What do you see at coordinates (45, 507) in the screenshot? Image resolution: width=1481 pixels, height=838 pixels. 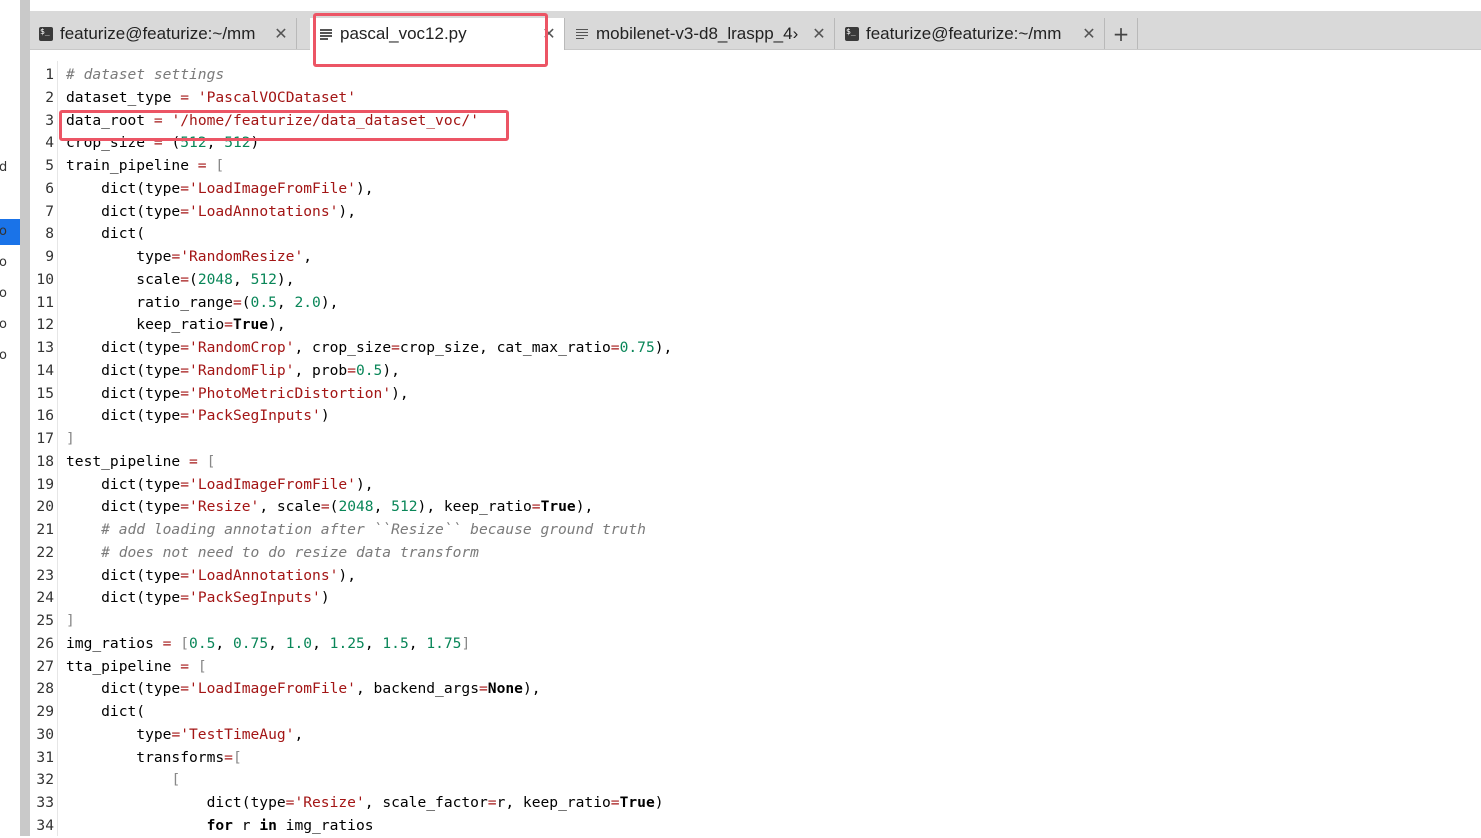 I see `line-number: 20` at bounding box center [45, 507].